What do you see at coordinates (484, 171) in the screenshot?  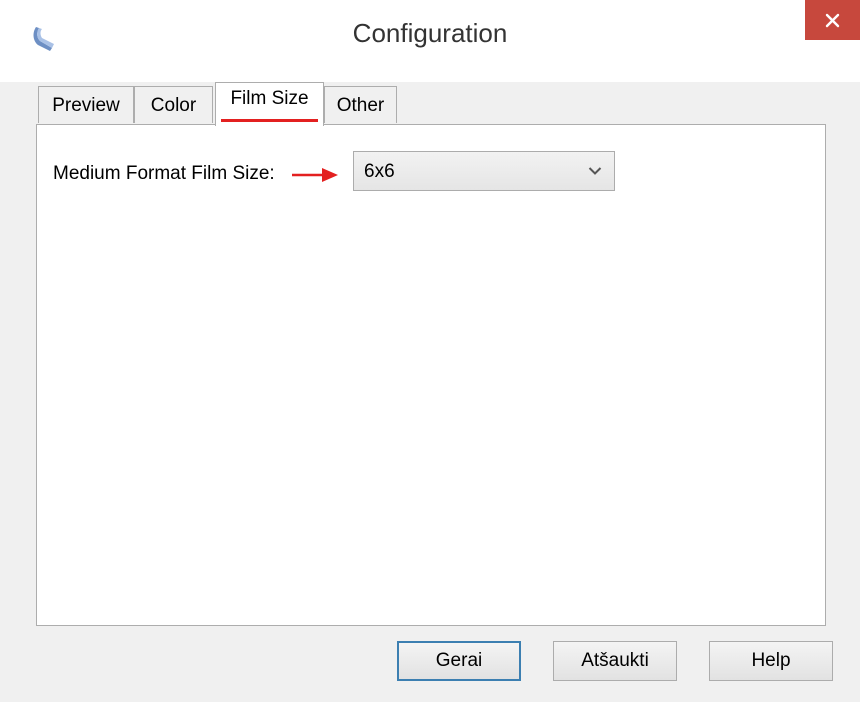 I see `film-size-dropdown: 6x6` at bounding box center [484, 171].